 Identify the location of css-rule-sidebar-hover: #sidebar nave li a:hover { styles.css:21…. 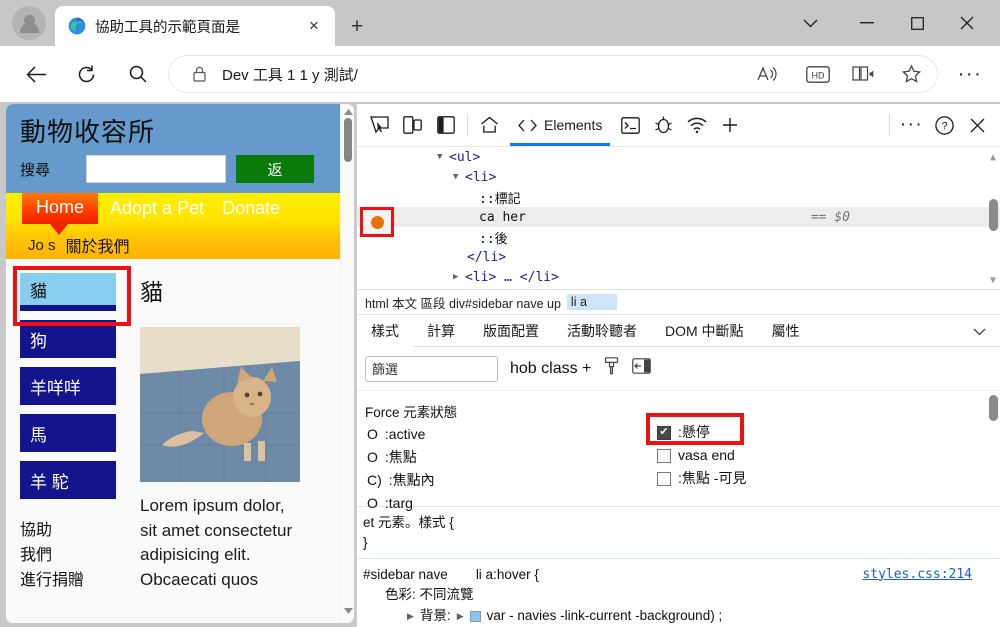
(678, 593).